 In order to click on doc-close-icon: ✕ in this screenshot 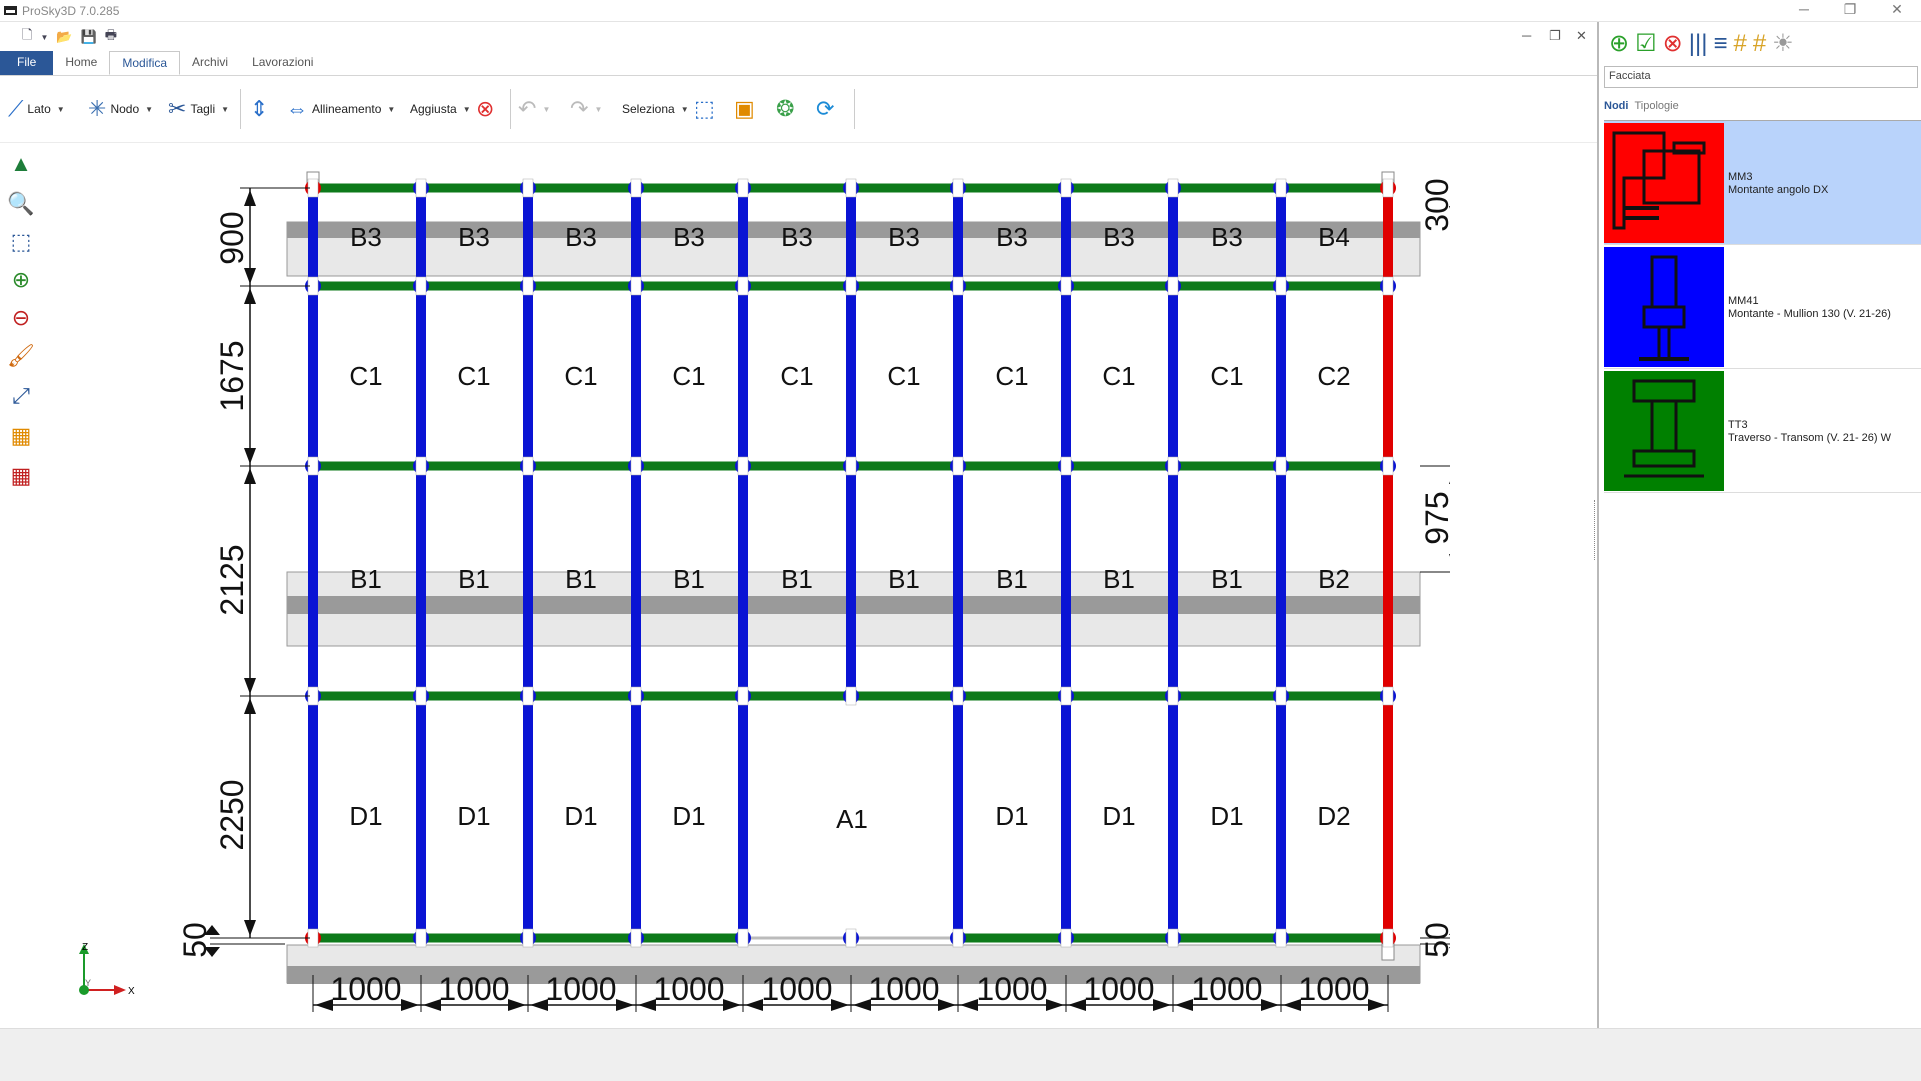, I will do `click(1581, 36)`.